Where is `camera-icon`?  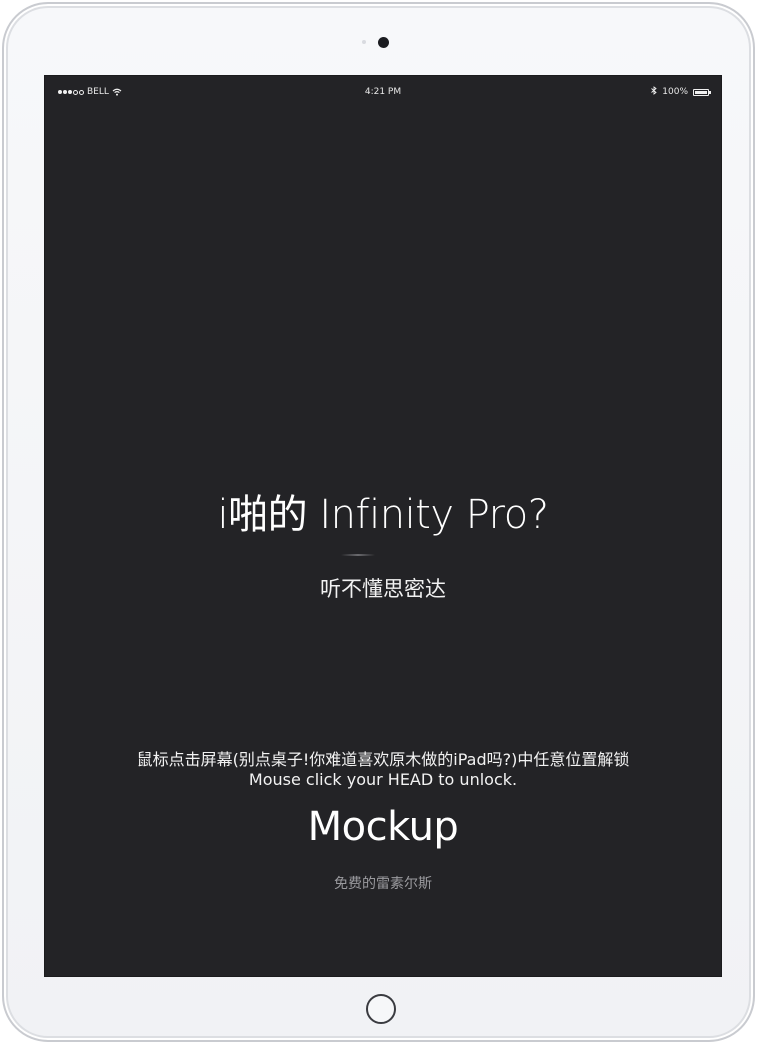 camera-icon is located at coordinates (383, 42).